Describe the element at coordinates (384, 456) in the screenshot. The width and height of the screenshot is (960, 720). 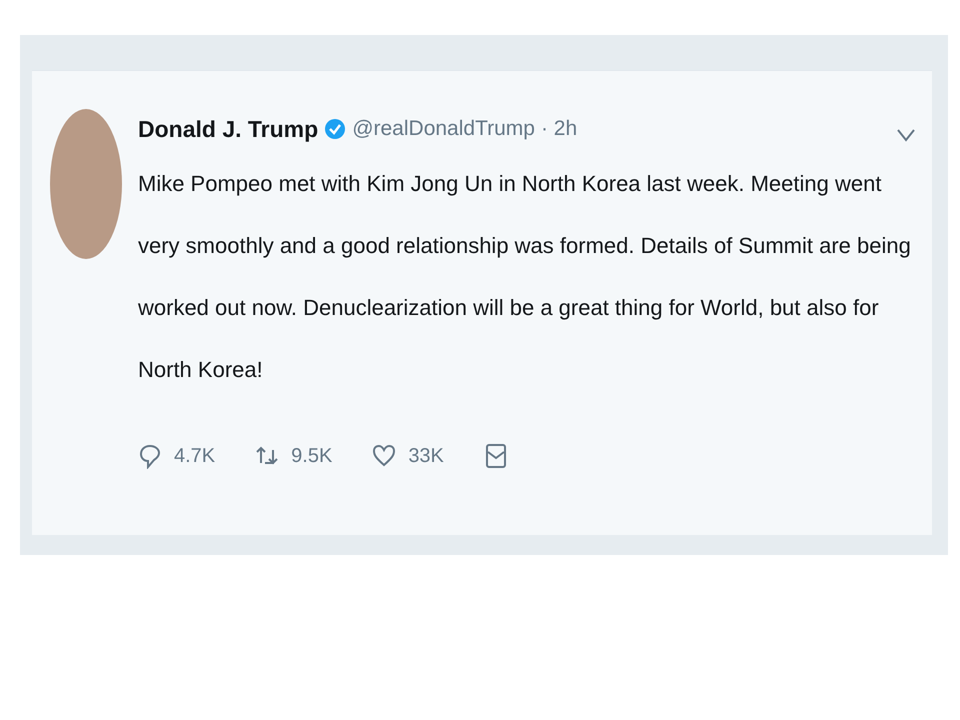
I see `heart-icon` at that location.